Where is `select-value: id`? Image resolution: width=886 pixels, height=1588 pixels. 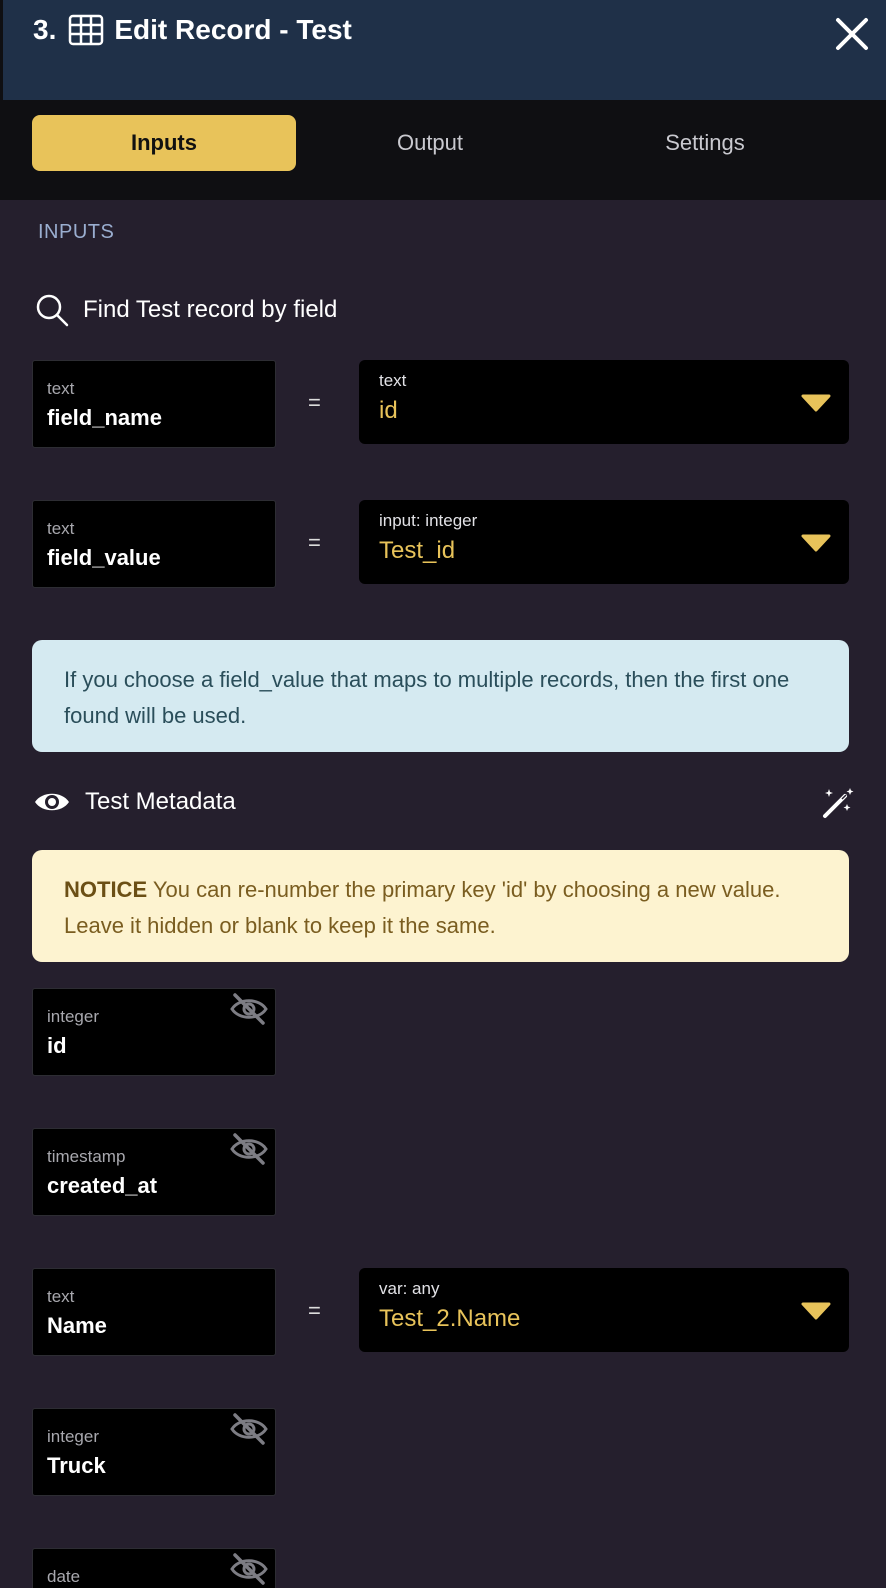 select-value: id is located at coordinates (388, 410).